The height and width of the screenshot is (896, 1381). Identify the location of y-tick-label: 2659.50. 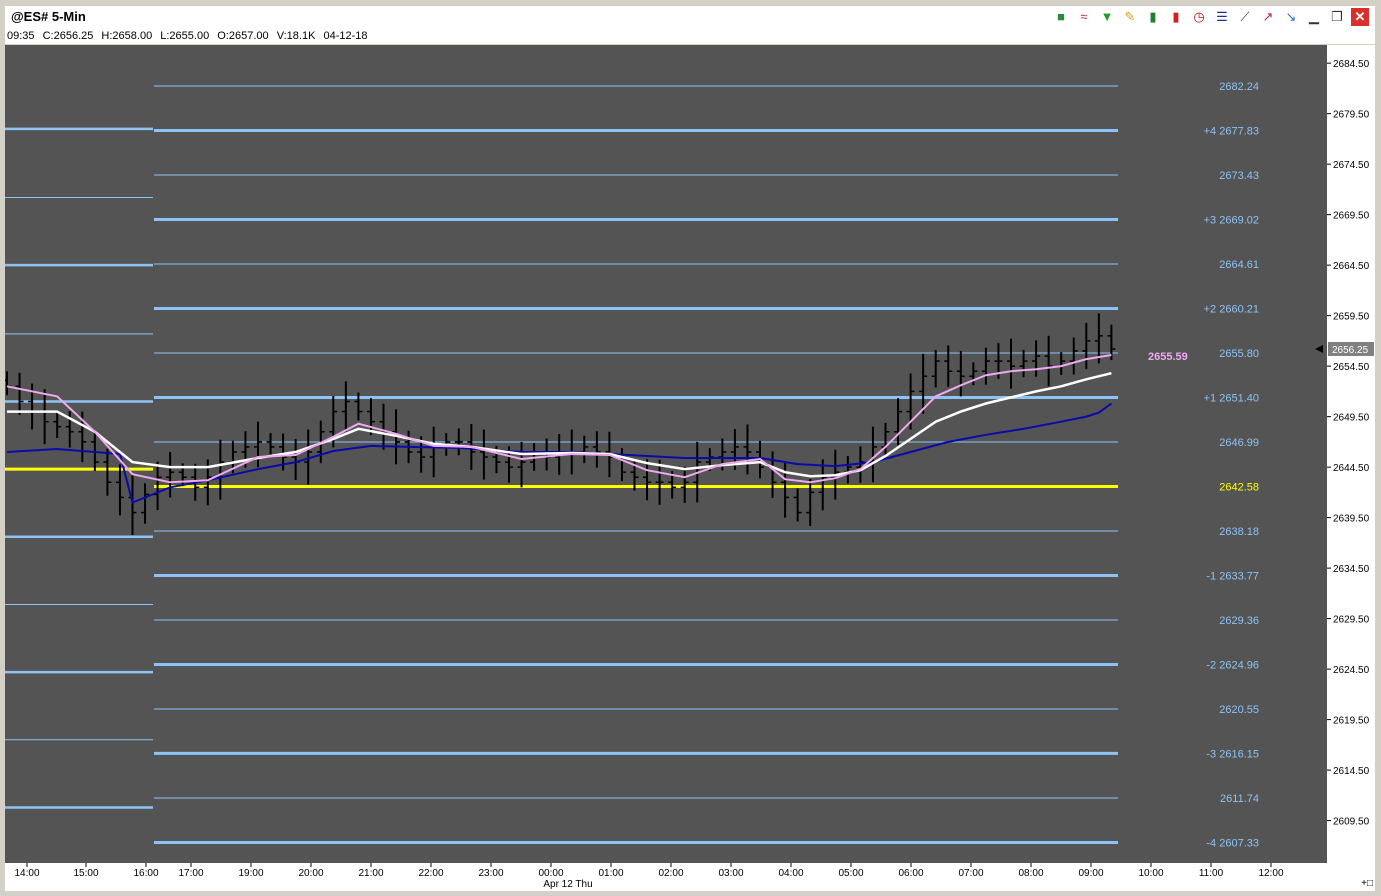
(1351, 317).